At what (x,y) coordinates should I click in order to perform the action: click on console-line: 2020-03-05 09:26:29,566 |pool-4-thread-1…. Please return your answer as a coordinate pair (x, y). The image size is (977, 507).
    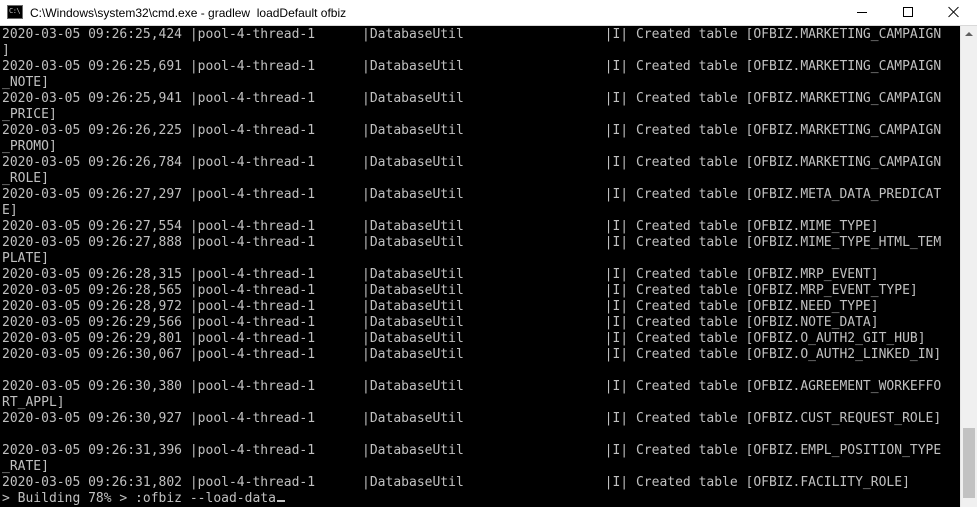
    Looking at the image, I should click on (440, 322).